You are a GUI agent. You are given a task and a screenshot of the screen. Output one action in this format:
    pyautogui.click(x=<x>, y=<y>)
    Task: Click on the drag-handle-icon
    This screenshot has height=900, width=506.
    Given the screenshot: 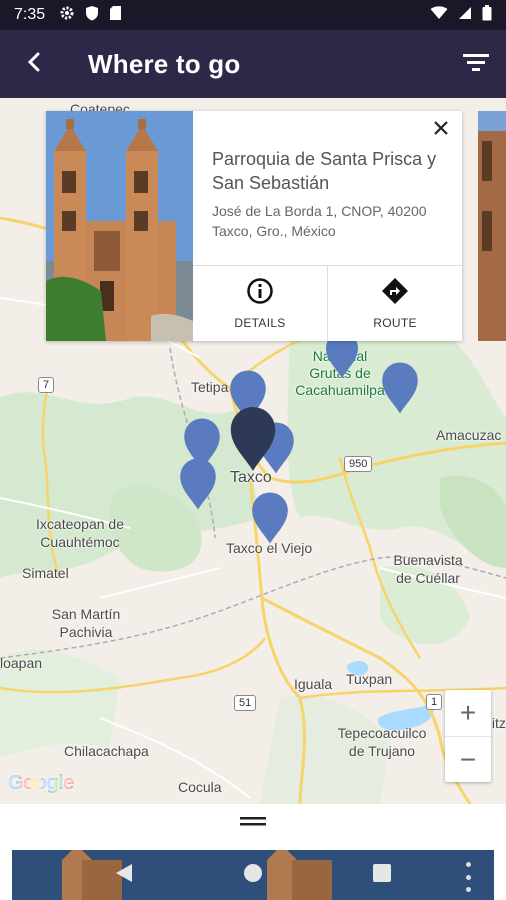 What is the action you would take?
    pyautogui.click(x=253, y=823)
    